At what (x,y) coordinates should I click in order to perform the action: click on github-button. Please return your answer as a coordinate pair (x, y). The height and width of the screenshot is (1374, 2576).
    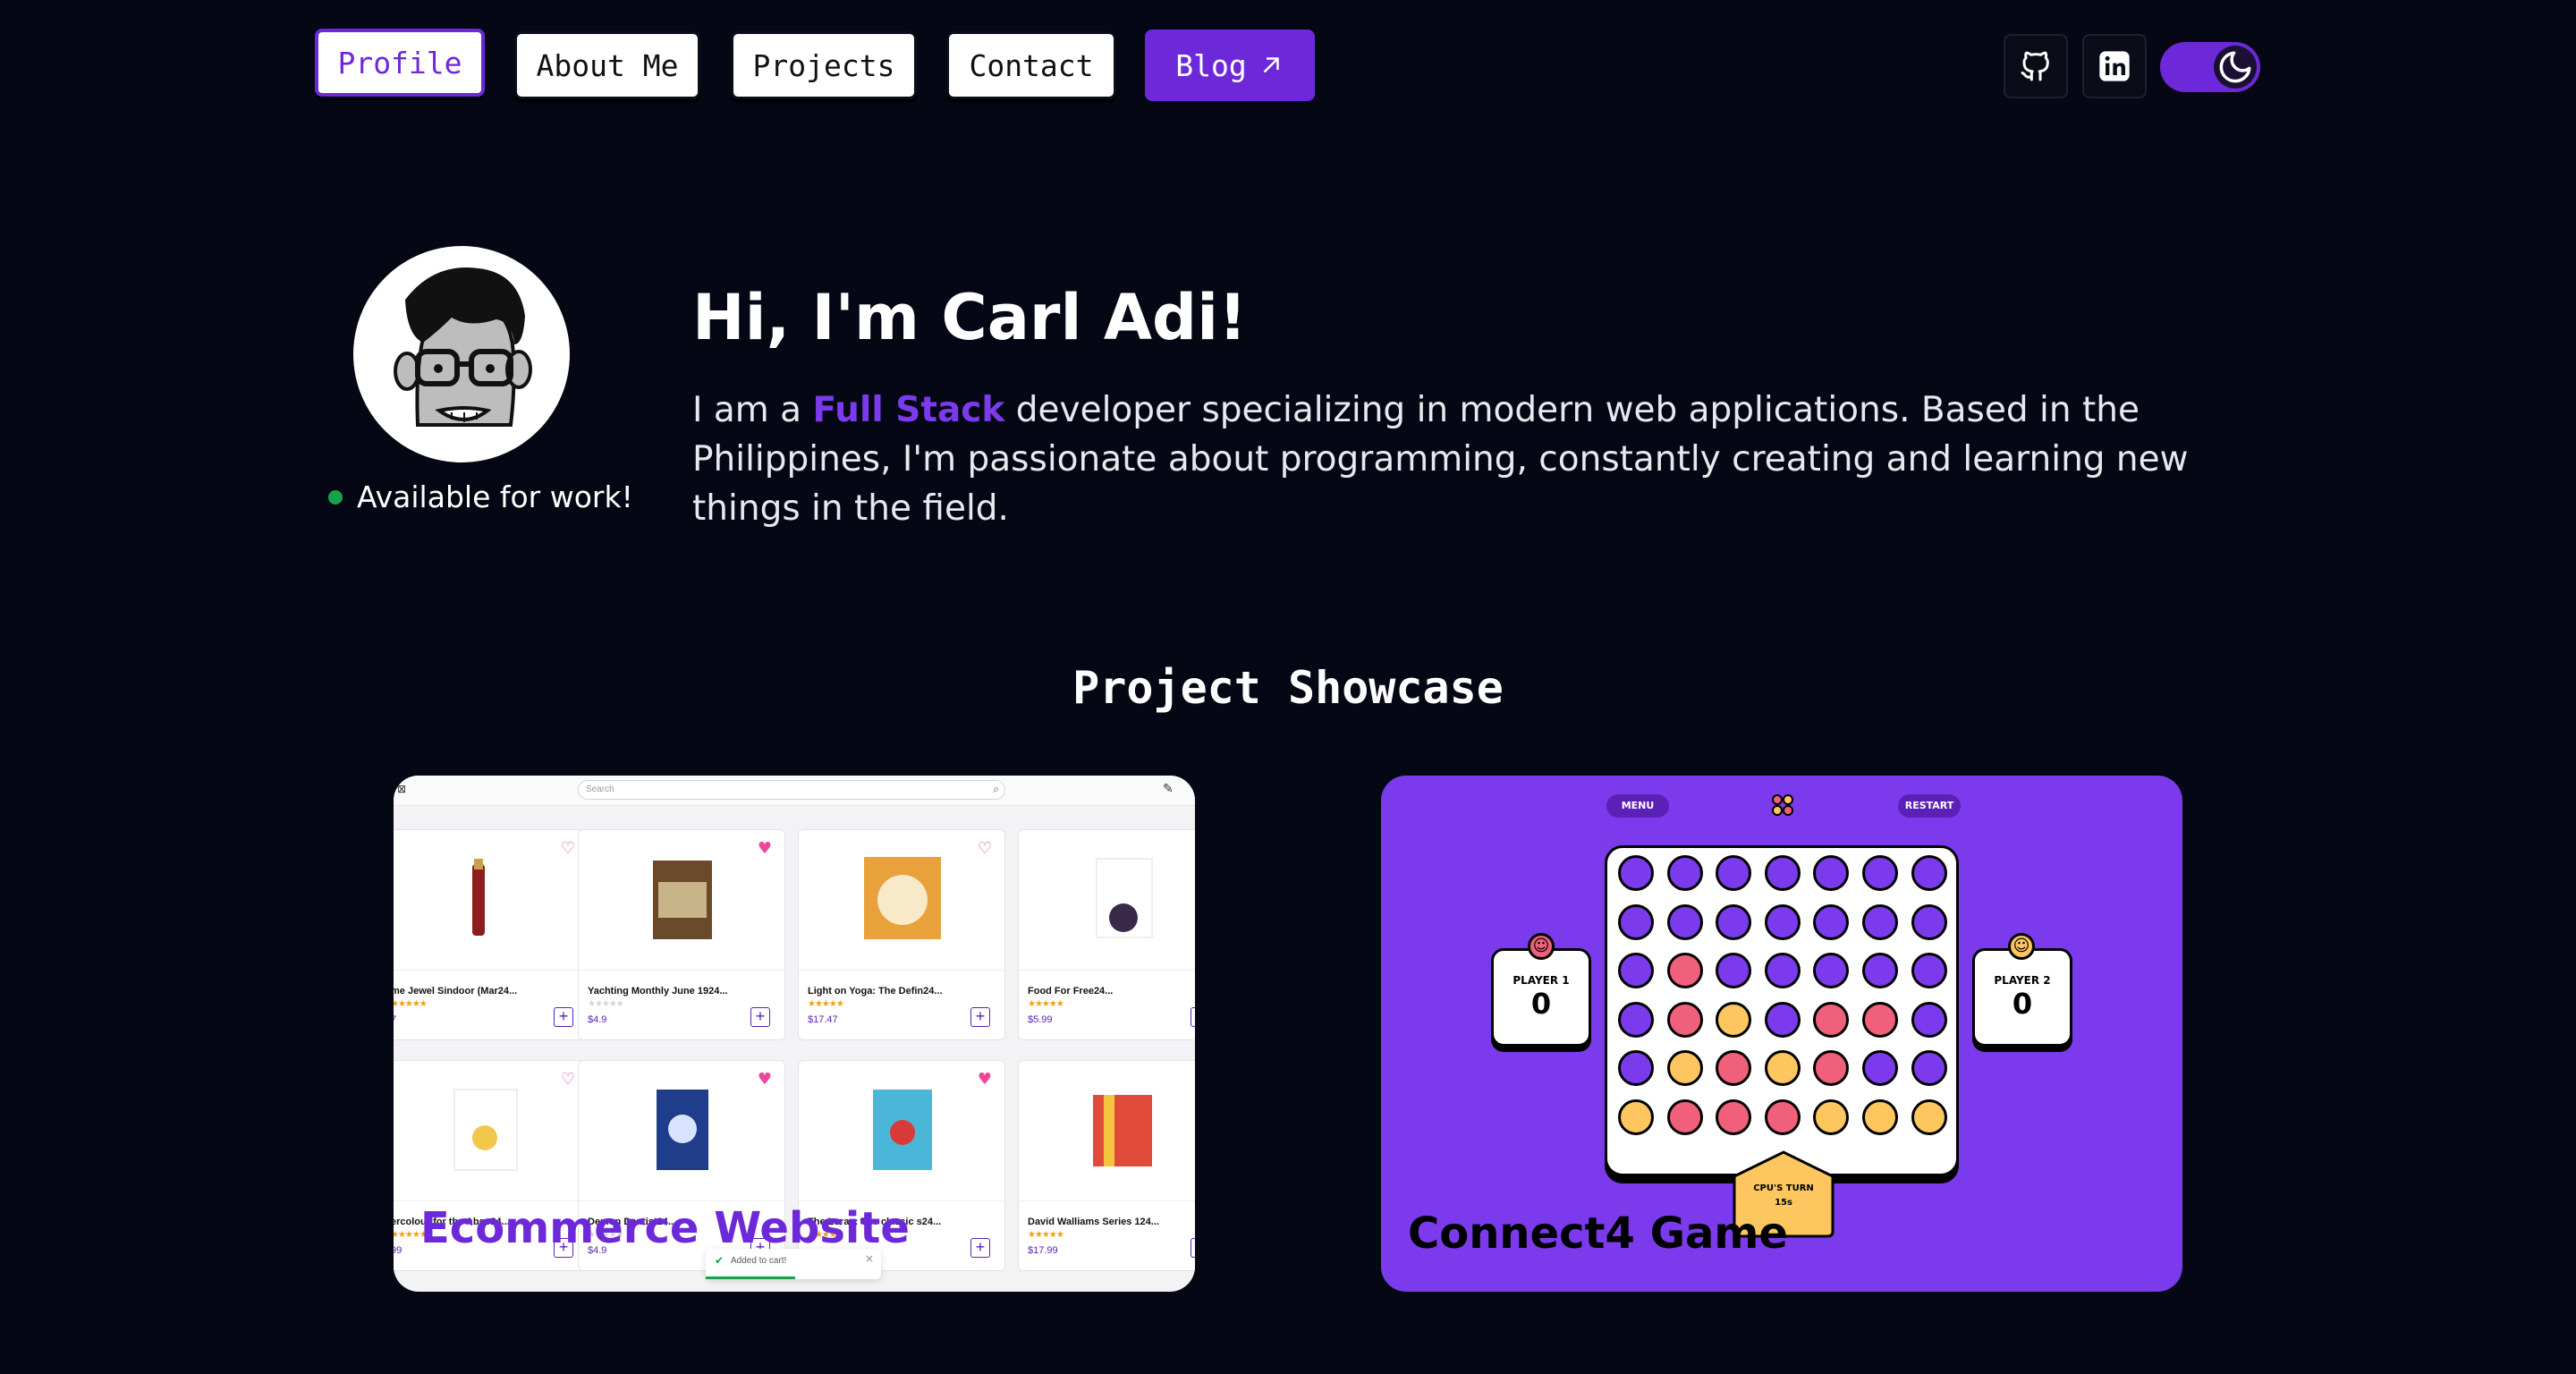
    Looking at the image, I should click on (2036, 66).